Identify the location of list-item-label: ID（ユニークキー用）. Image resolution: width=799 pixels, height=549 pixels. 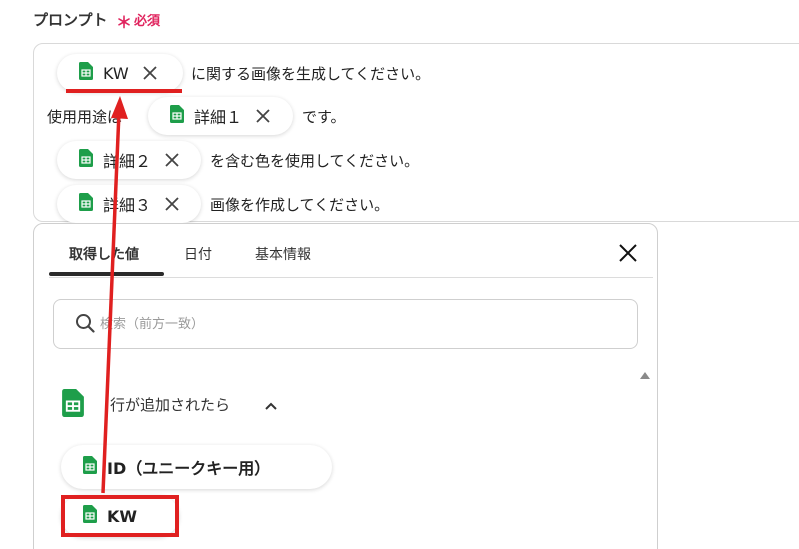
(189, 468).